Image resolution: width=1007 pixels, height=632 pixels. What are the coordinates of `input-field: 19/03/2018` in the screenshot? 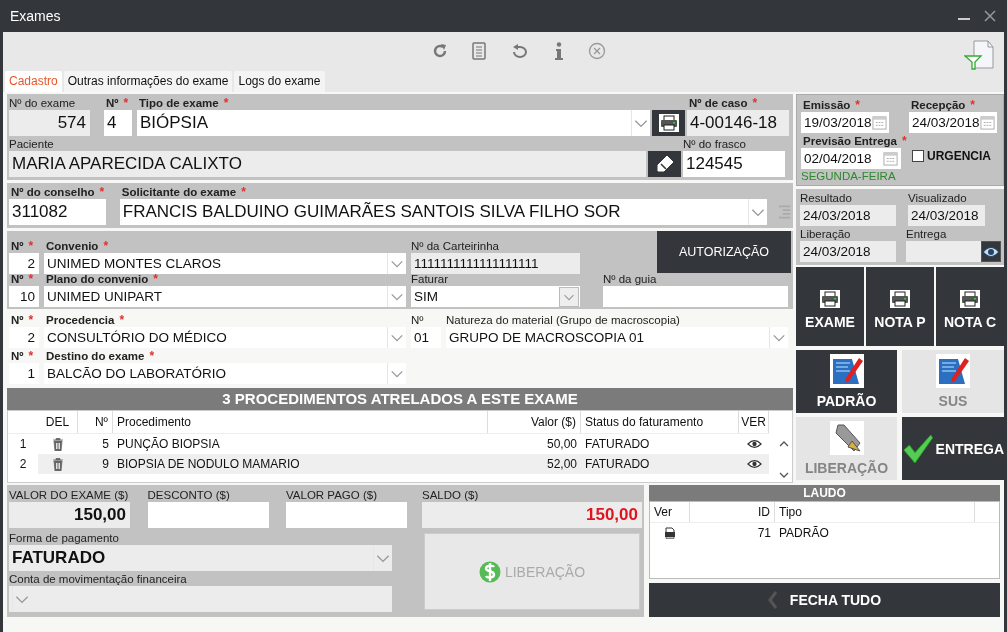 It's located at (845, 122).